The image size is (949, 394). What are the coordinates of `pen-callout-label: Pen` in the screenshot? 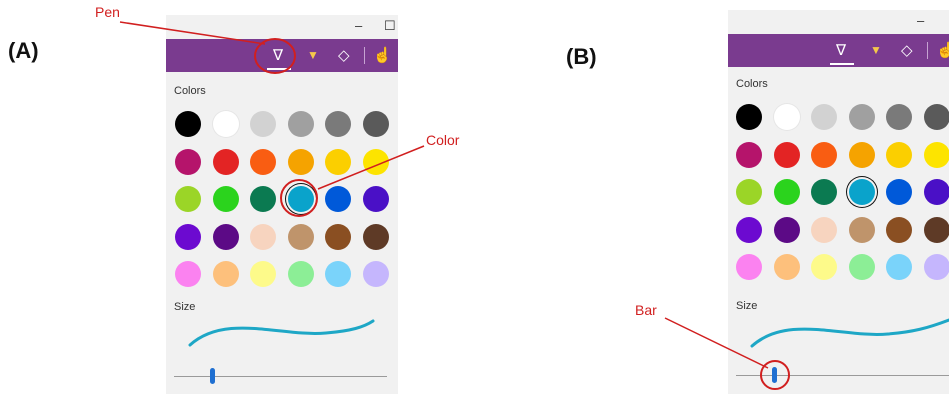 It's located at (107, 12).